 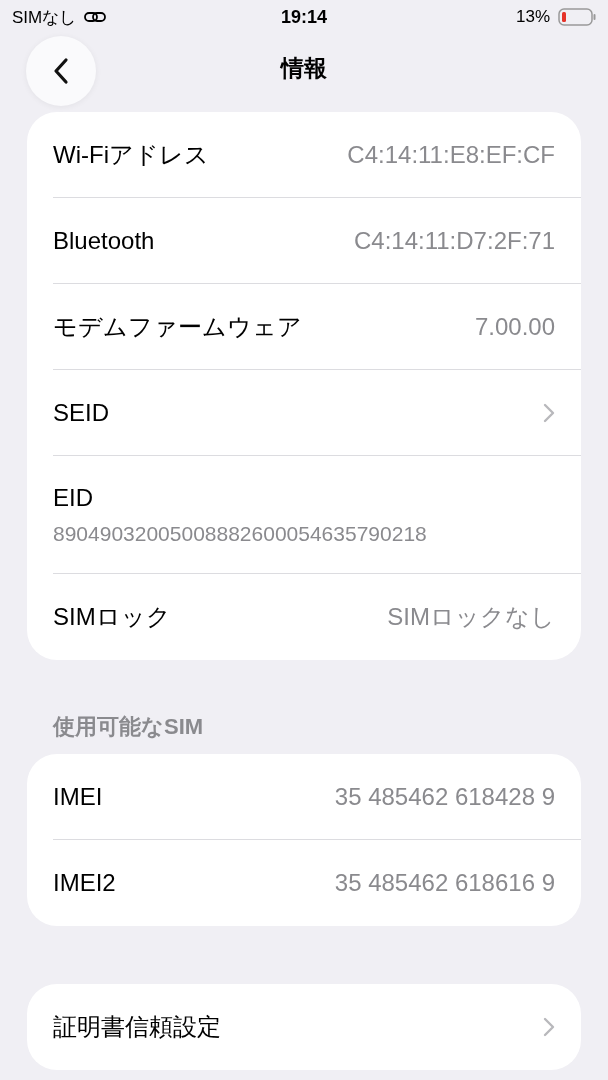 I want to click on setting-value: C4:14:11:E8:EF:CF, so click(x=451, y=154).